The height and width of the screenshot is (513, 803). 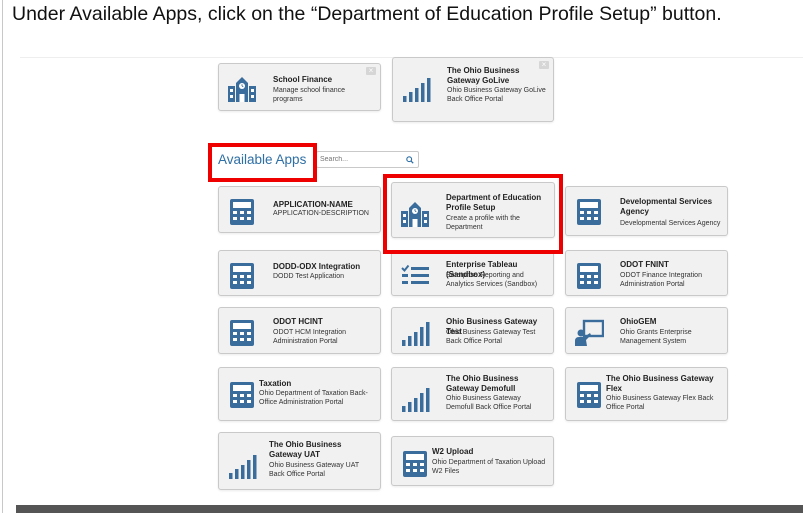 I want to click on search-icon, so click(x=410, y=160).